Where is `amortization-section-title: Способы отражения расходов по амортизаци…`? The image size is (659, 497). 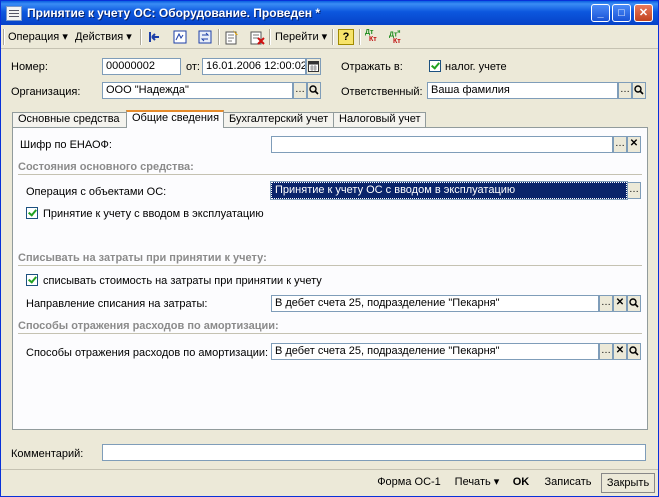 amortization-section-title: Способы отражения расходов по амортизаци… is located at coordinates (148, 326).